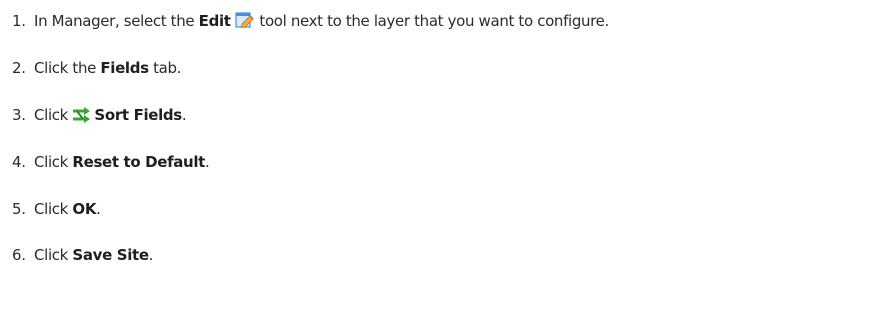  I want to click on step-2: 2. Click the Fields tab., so click(96, 68).